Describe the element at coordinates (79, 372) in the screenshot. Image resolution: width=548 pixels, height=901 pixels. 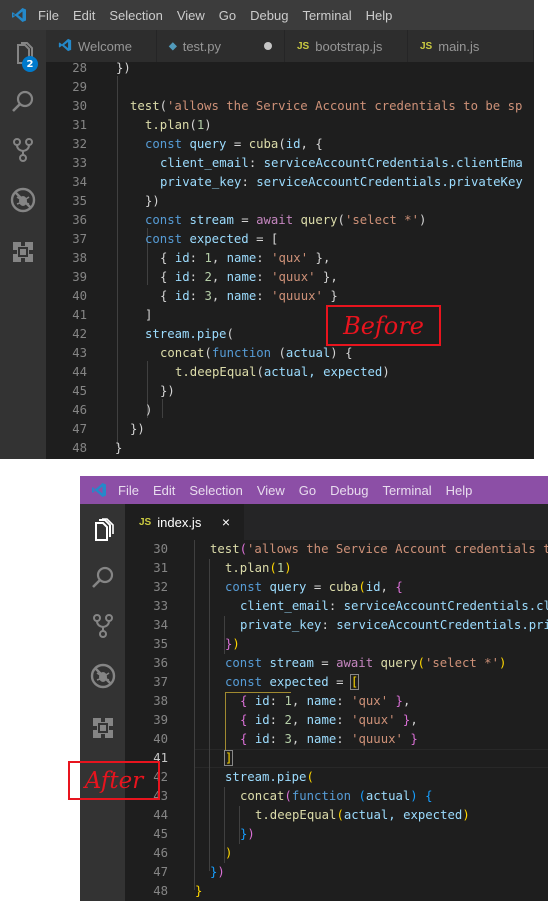
I see `line-number: 44` at that location.